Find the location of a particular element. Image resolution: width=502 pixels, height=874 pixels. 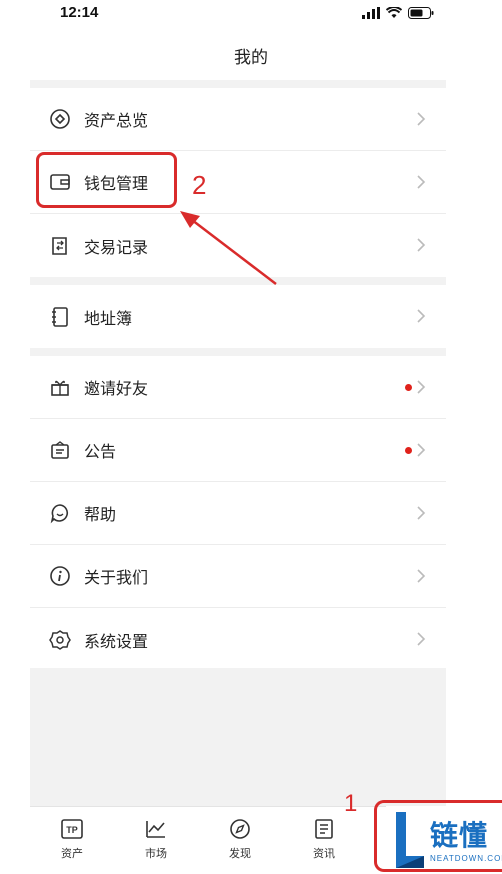

gift-icon is located at coordinates (60, 387).